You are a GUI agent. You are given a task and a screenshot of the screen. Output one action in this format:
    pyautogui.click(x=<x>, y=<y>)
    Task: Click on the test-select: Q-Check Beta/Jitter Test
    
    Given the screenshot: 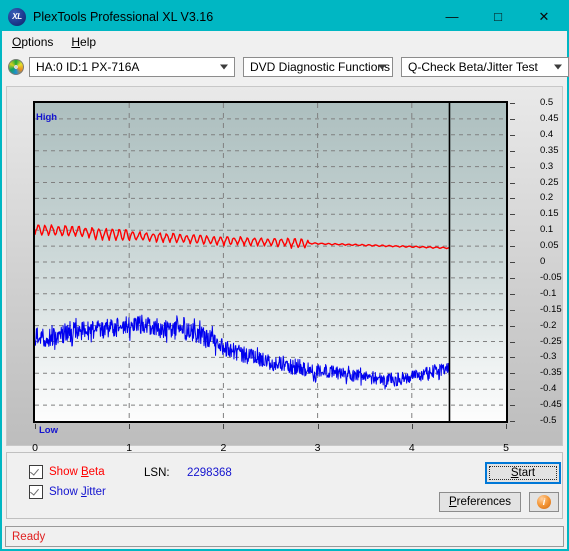 What is the action you would take?
    pyautogui.click(x=485, y=67)
    